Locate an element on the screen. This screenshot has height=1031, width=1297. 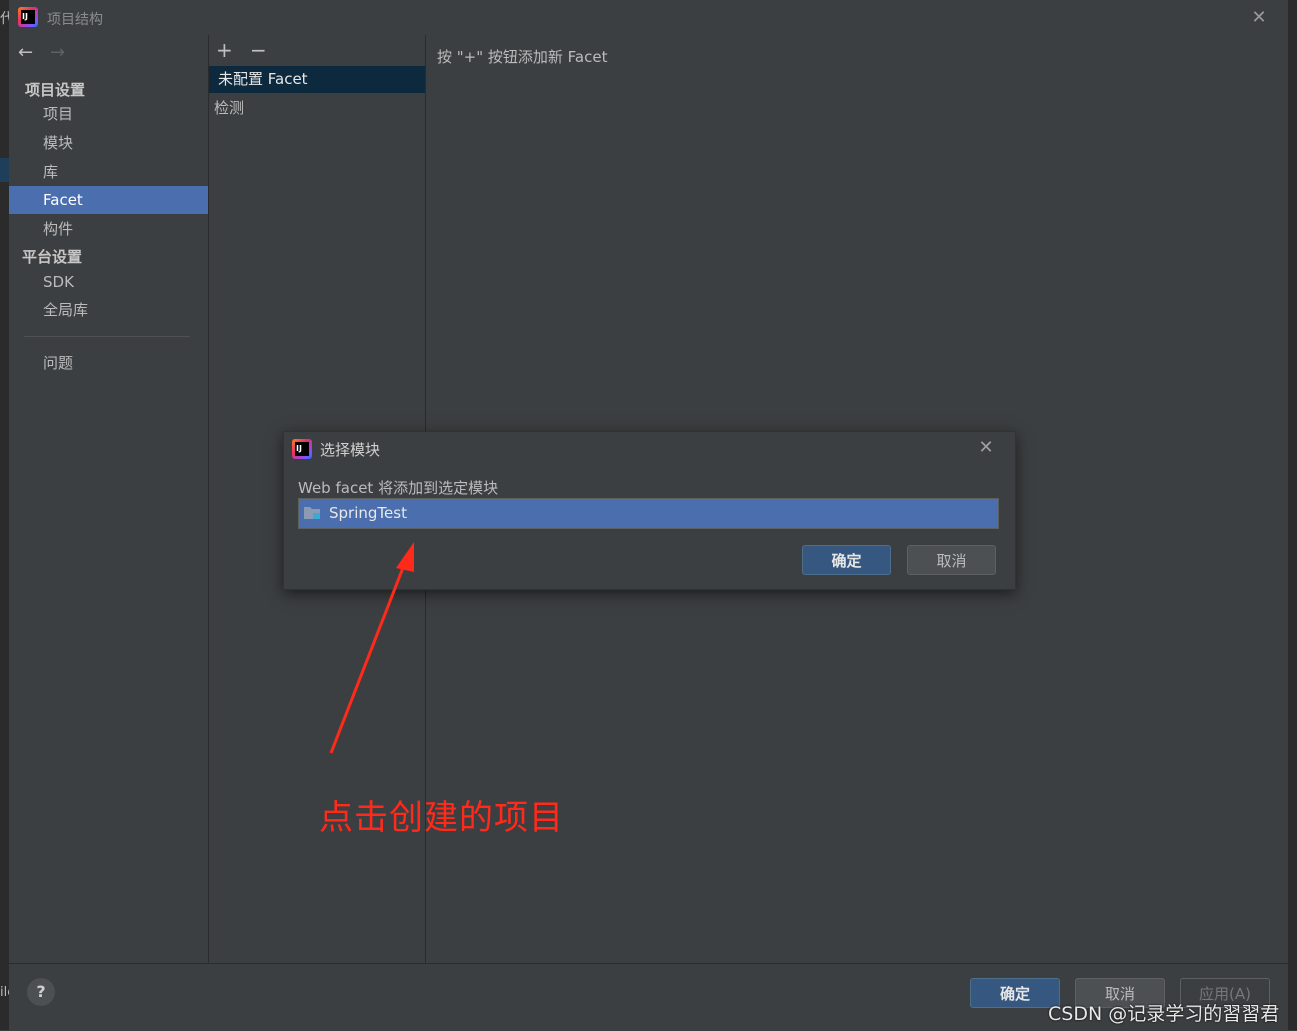
list-item-unconfigured-facet: 未配置 Facet is located at coordinates (317, 79).